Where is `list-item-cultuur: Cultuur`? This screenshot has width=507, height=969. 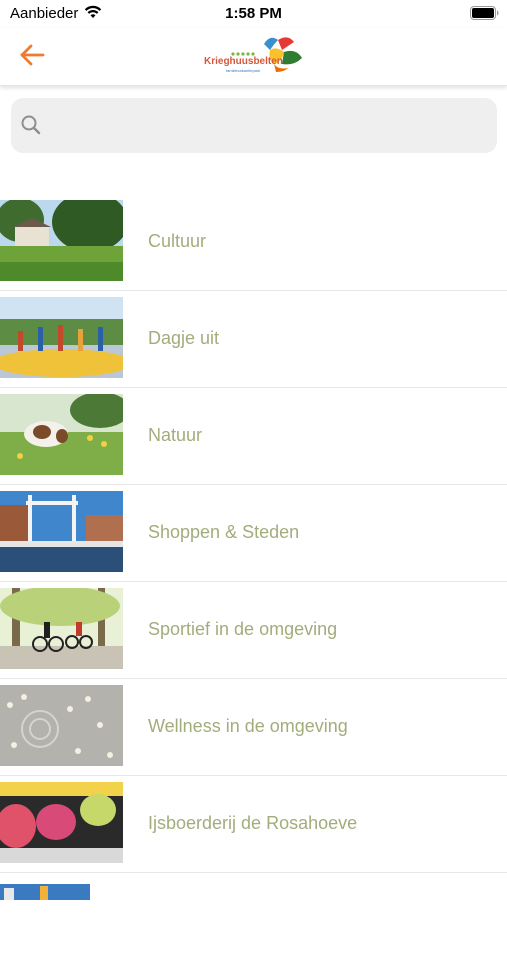 list-item-cultuur: Cultuur is located at coordinates (253, 242).